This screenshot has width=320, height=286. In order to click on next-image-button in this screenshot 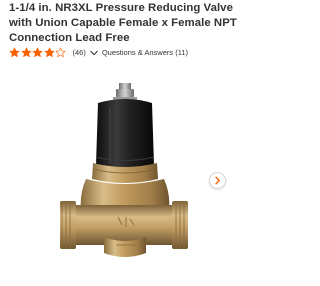, I will do `click(217, 180)`.